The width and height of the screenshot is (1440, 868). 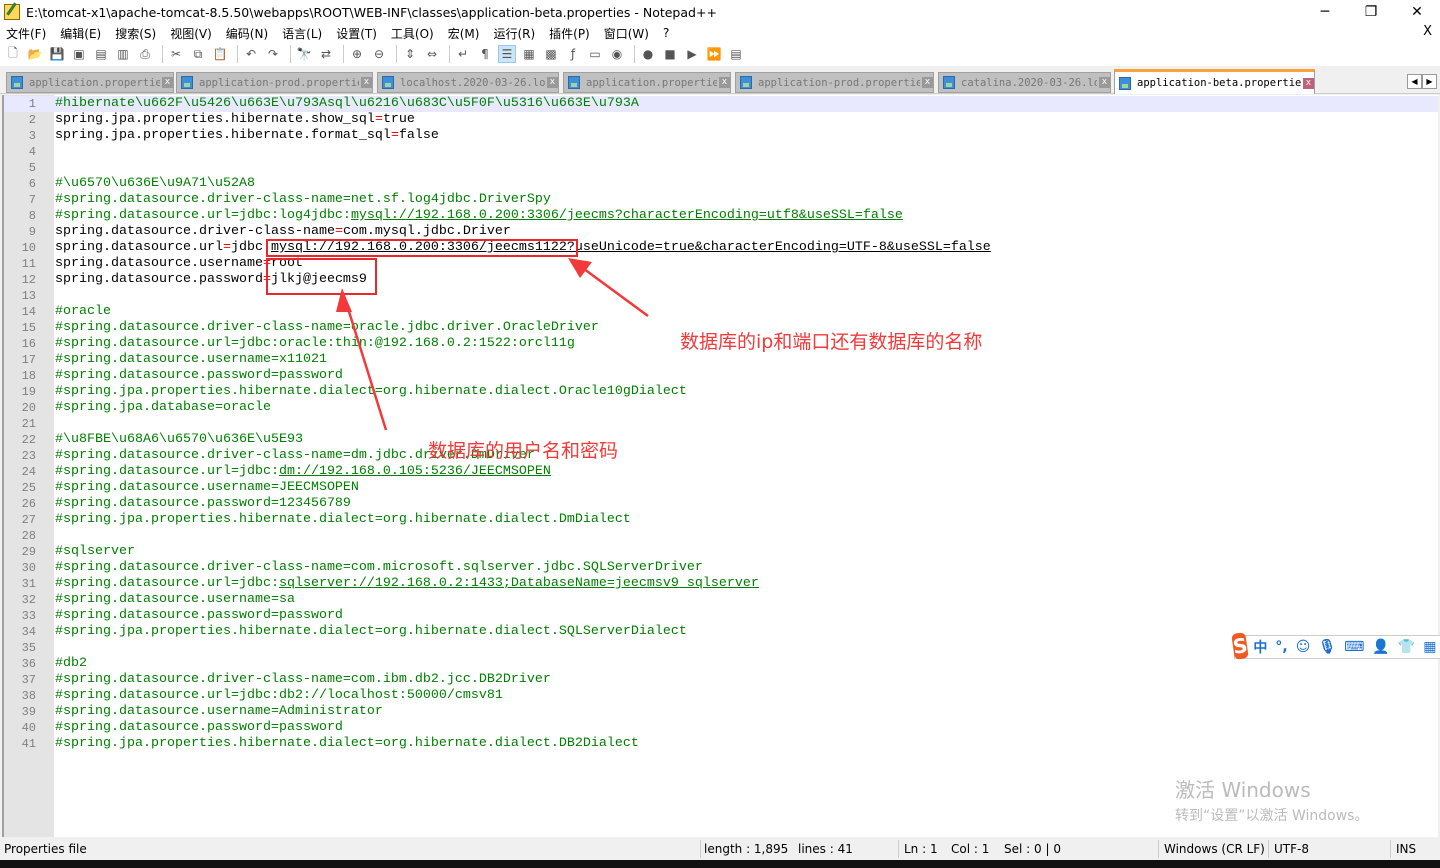 I want to click on line-text: #spring.datasource.username=x11021, so click(x=191, y=360).